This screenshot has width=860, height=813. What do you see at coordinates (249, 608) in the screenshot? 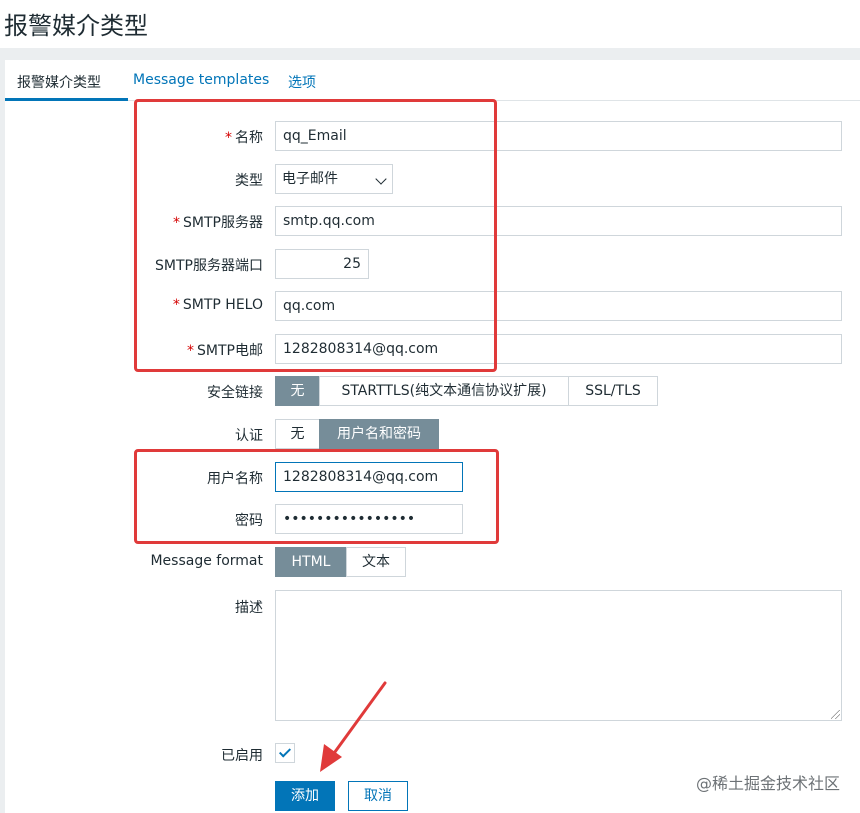
I see `description-label: 描述` at bounding box center [249, 608].